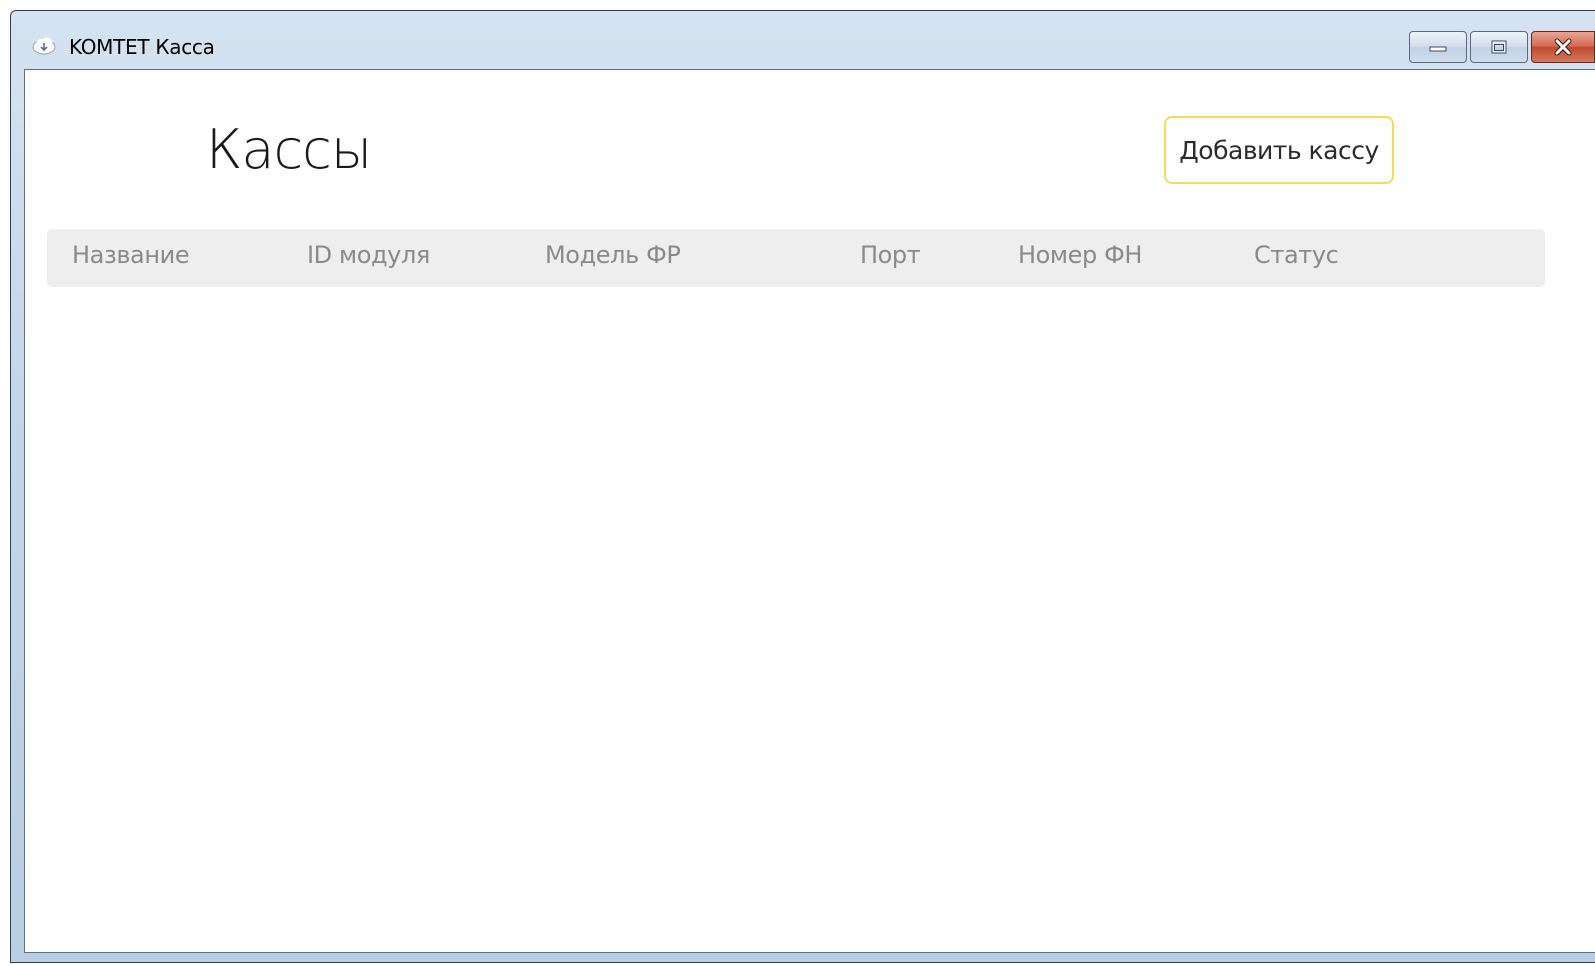 The image size is (1595, 965). I want to click on maximize-icon, so click(1499, 47).